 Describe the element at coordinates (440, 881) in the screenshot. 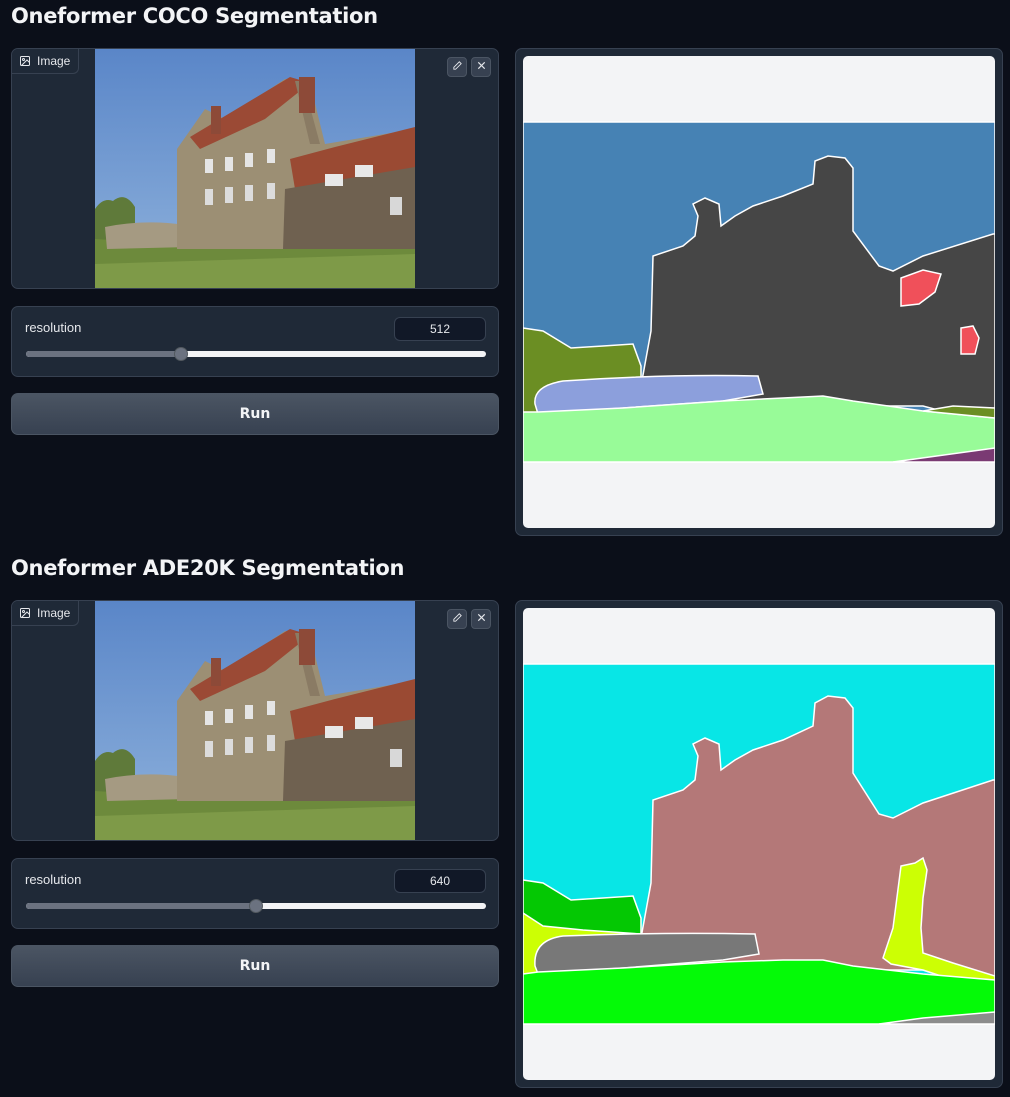

I see `resolution-input: 640` at that location.